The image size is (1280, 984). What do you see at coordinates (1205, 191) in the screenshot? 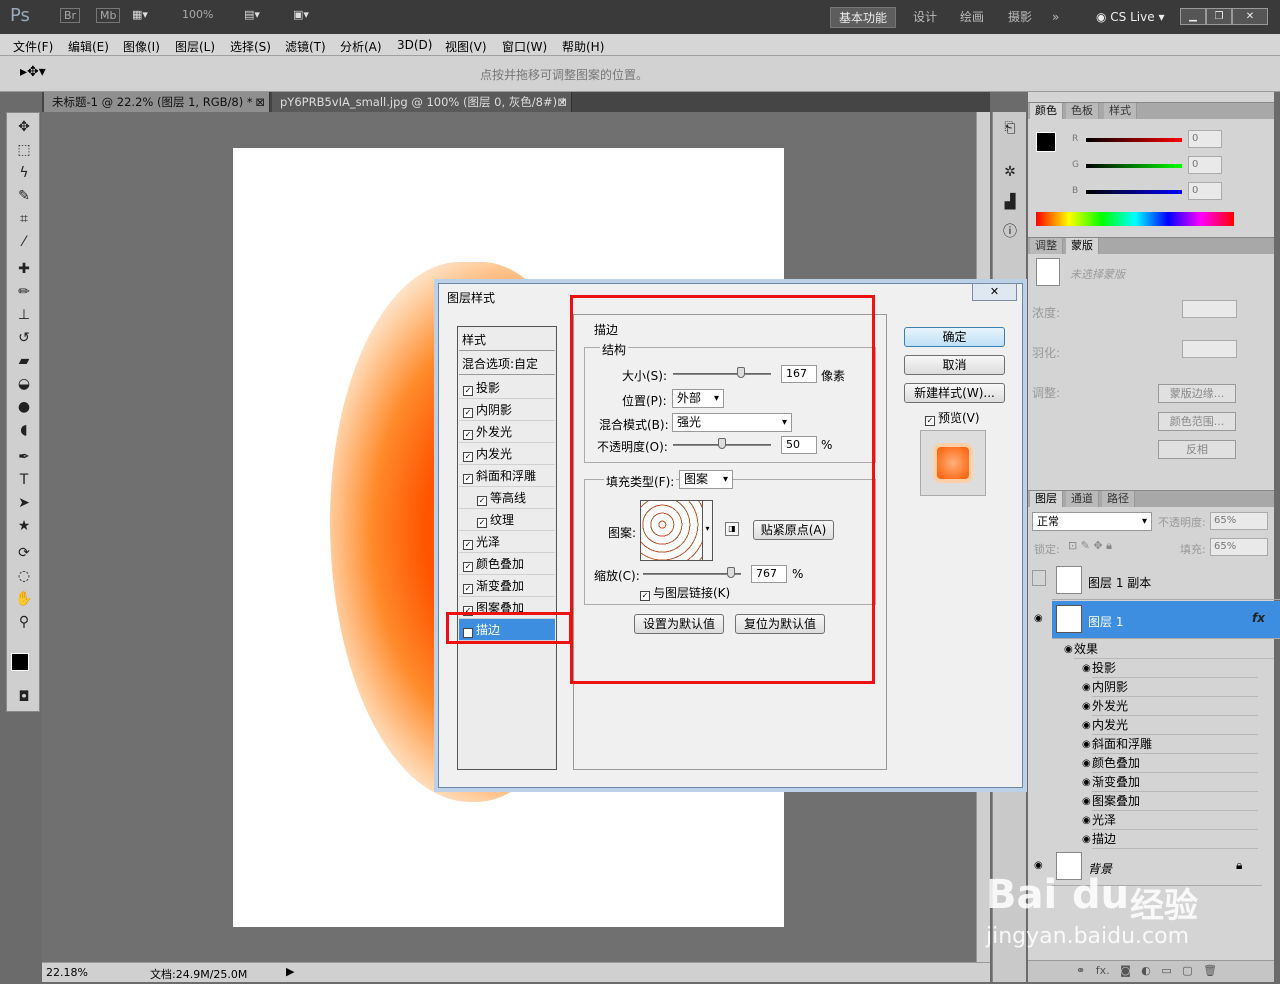
I see `blue-value: 0` at bounding box center [1205, 191].